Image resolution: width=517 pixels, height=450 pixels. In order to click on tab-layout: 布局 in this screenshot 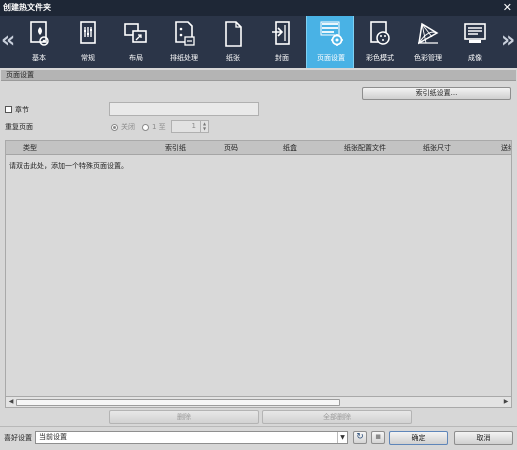, I will do `click(136, 42)`.